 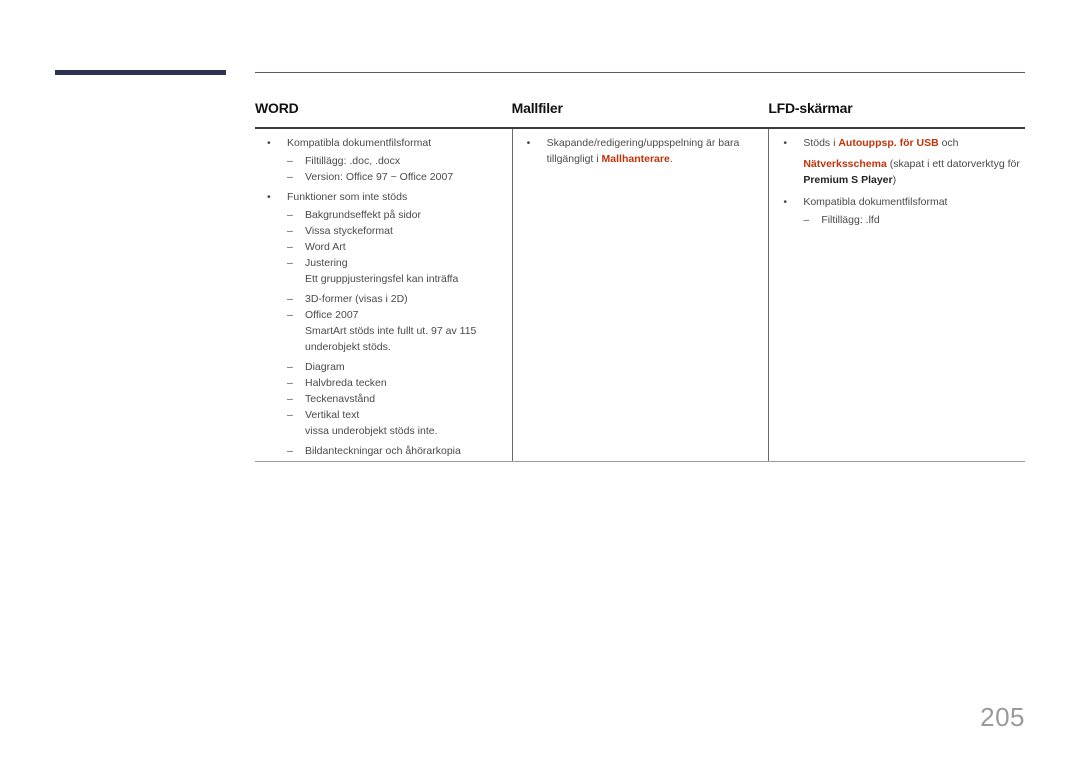 I want to click on sub-item: – Teckenavstånd, so click(x=331, y=399).